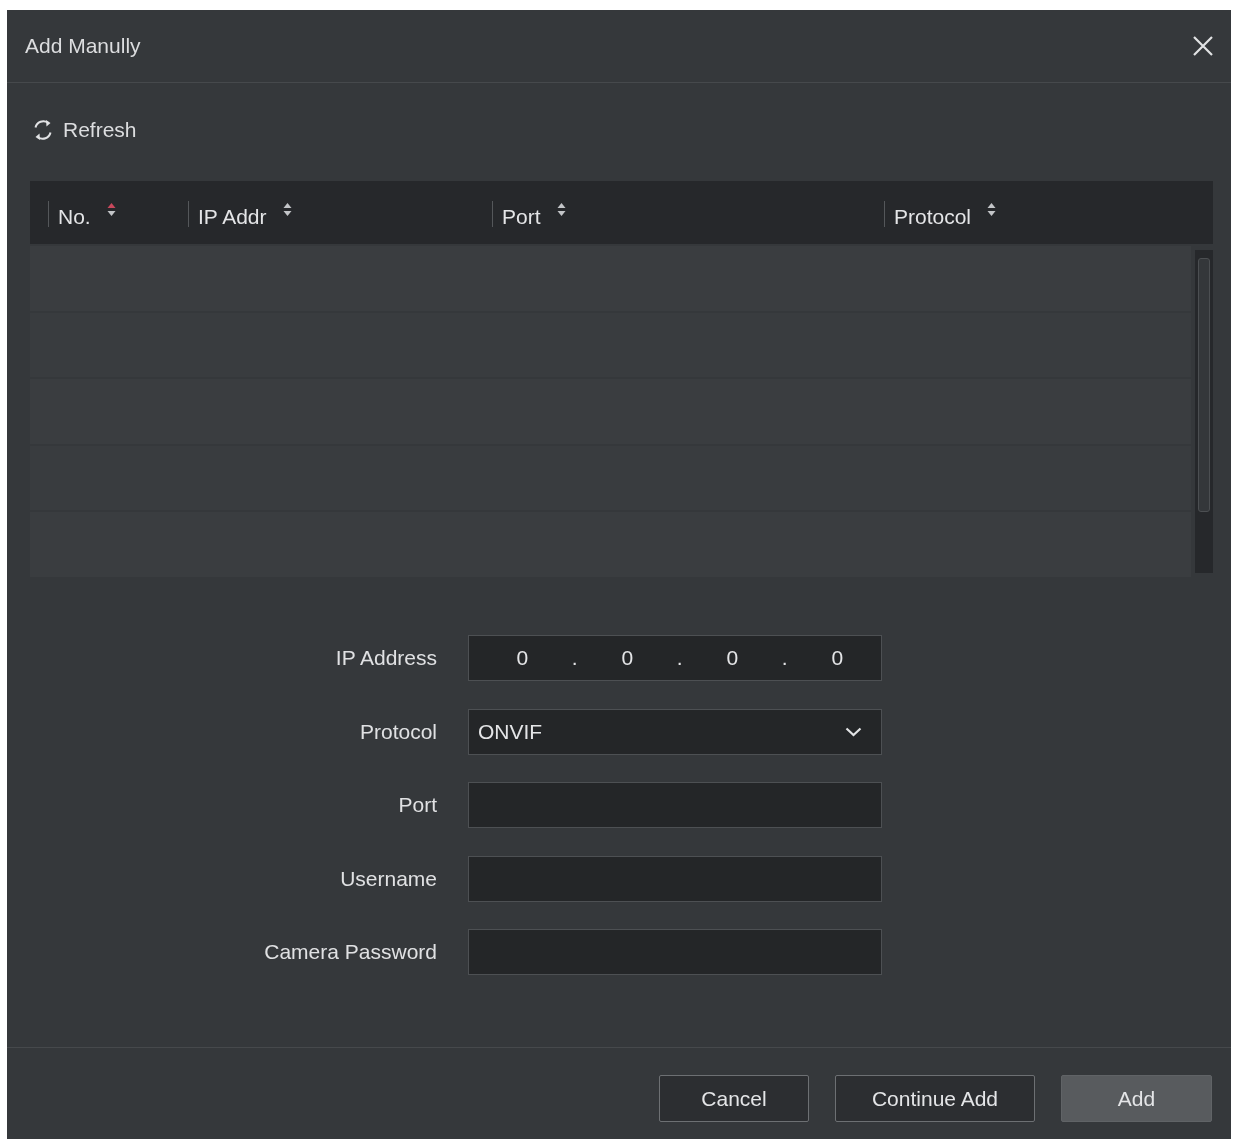 The height and width of the screenshot is (1139, 1235). I want to click on scrollbar, so click(1204, 411).